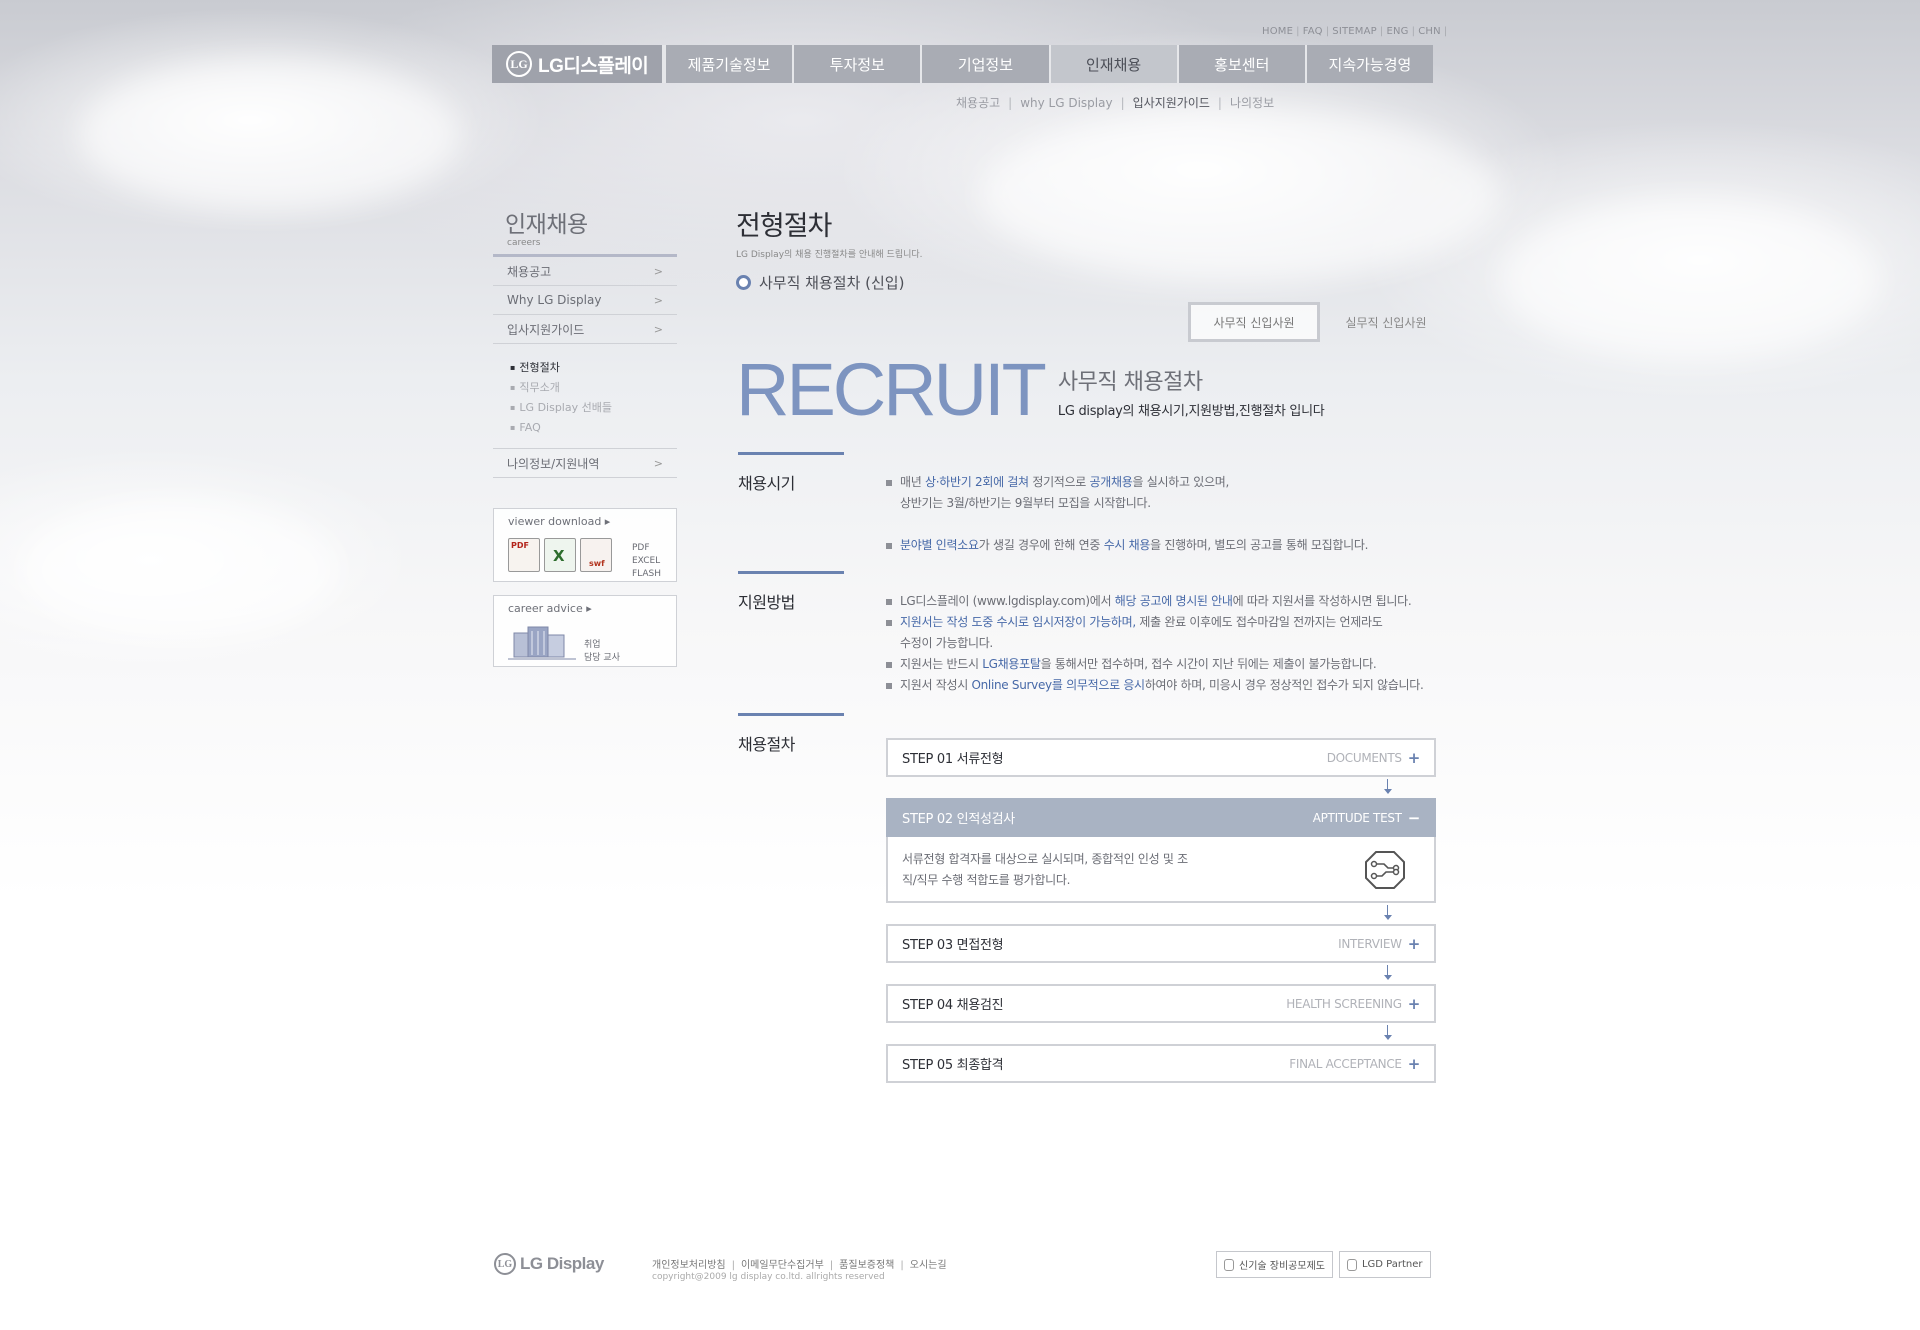  What do you see at coordinates (1397, 31) in the screenshot?
I see `util-eng: ENG` at bounding box center [1397, 31].